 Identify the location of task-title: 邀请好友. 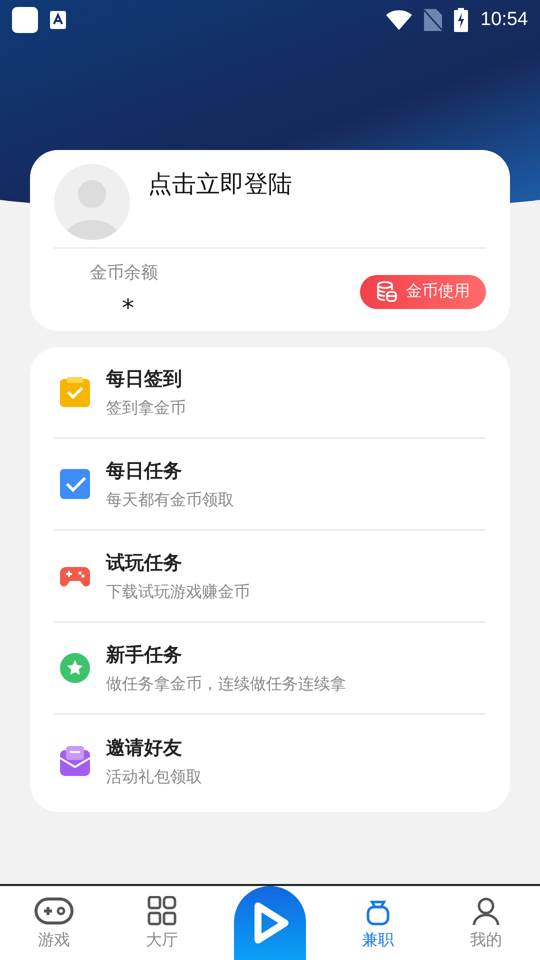
(154, 747).